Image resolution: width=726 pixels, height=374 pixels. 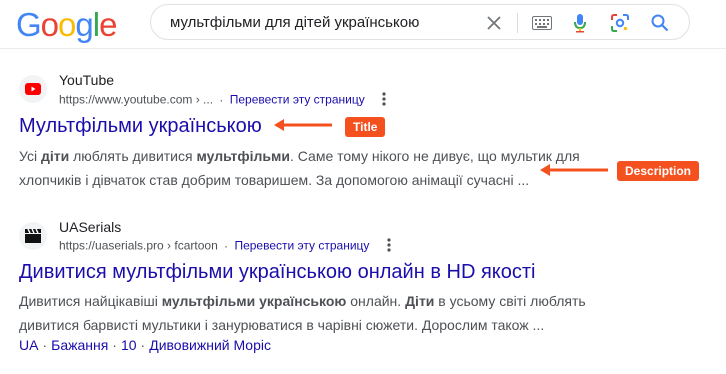 What do you see at coordinates (376, 301) in the screenshot?
I see `desc-text: онлайн.` at bounding box center [376, 301].